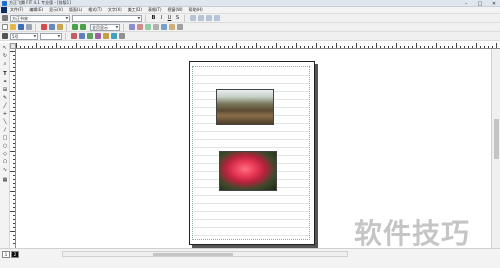 This screenshot has width=500, height=268. I want to click on spacing-icon, so click(114, 36).